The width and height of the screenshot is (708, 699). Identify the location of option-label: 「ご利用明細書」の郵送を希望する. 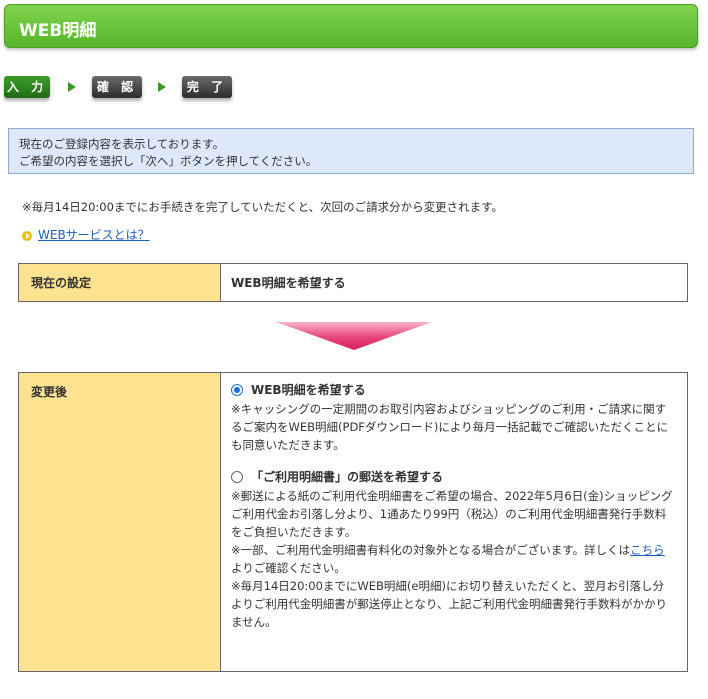
(347, 477).